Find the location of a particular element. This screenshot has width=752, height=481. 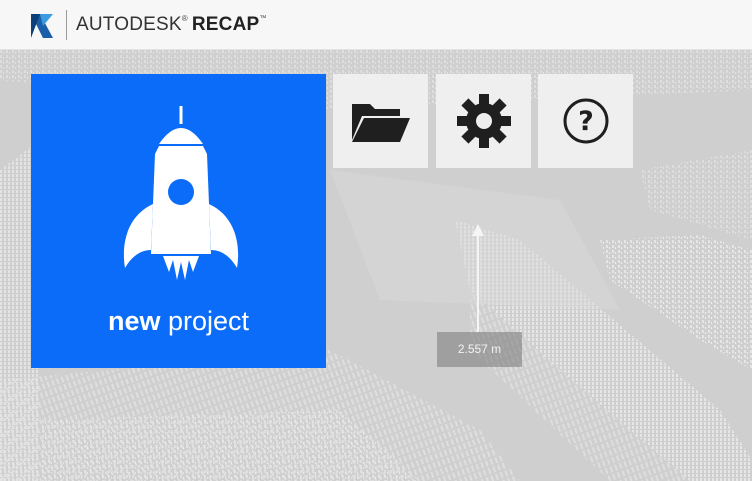

rocket-icon is located at coordinates (181, 193).